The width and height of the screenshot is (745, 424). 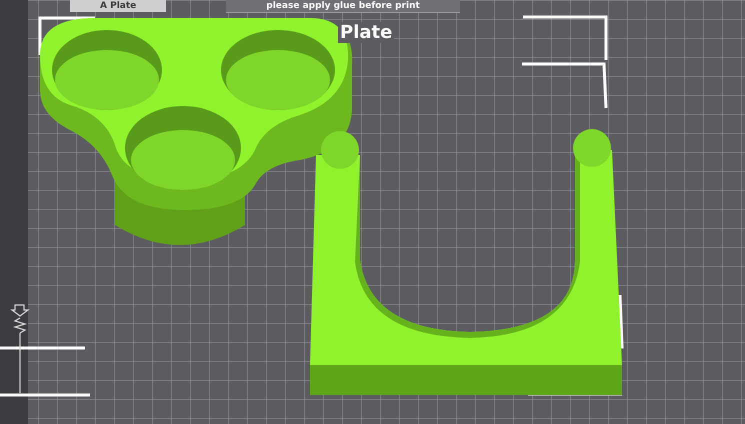 What do you see at coordinates (20, 348) in the screenshot?
I see `spring-icon` at bounding box center [20, 348].